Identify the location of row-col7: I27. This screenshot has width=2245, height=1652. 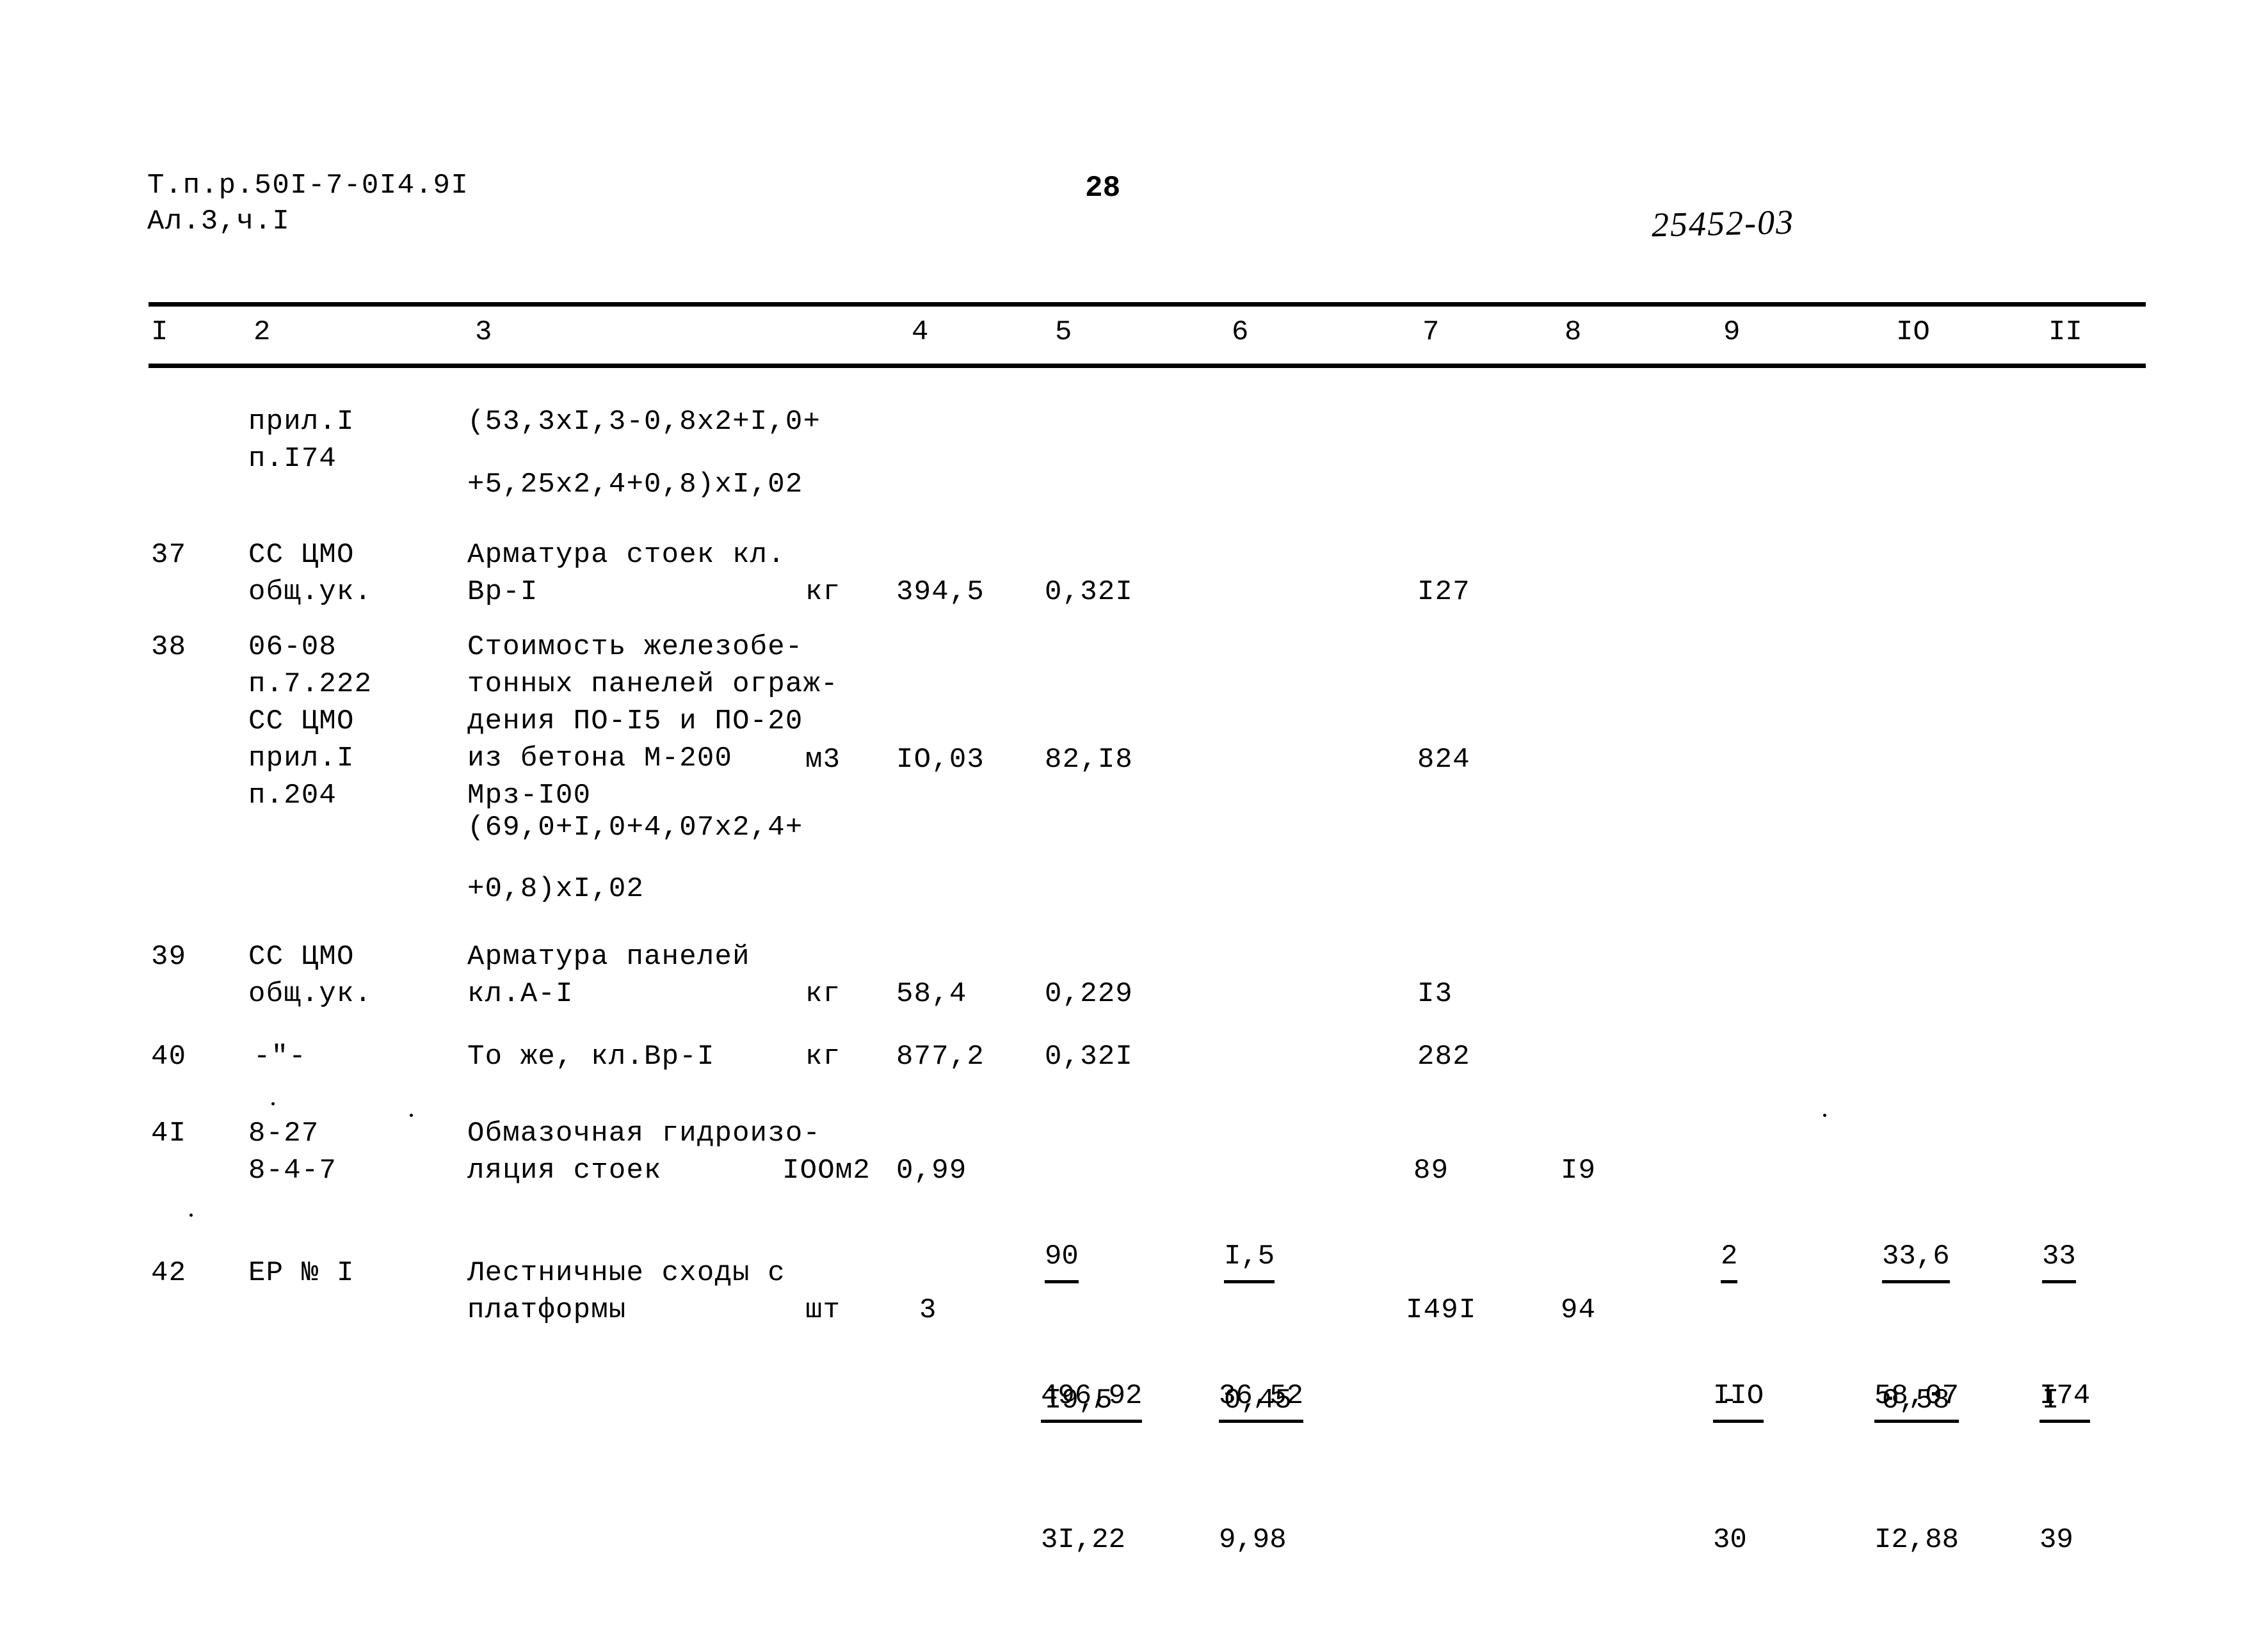
(1443, 592).